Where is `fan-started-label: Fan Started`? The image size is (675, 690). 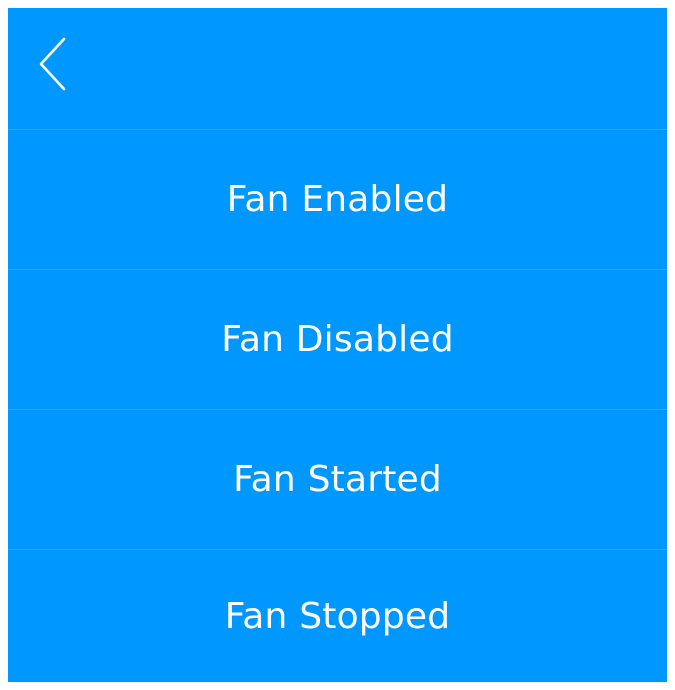 fan-started-label: Fan Started is located at coordinates (337, 479).